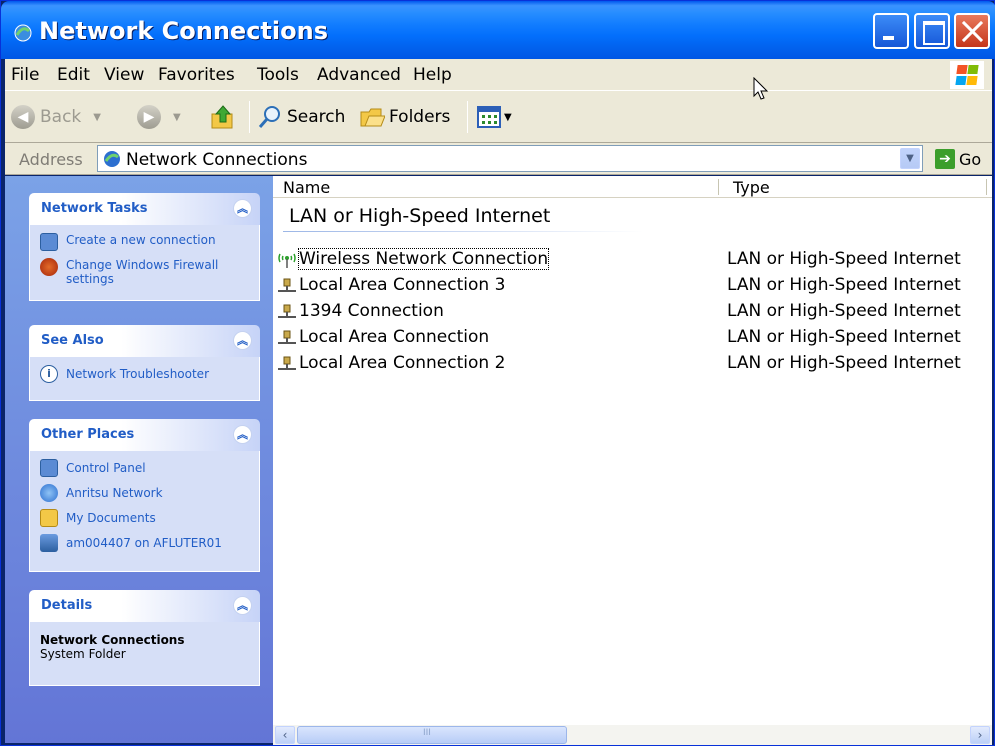 Image resolution: width=995 pixels, height=746 pixels. What do you see at coordinates (269, 117) in the screenshot?
I see `search-icon` at bounding box center [269, 117].